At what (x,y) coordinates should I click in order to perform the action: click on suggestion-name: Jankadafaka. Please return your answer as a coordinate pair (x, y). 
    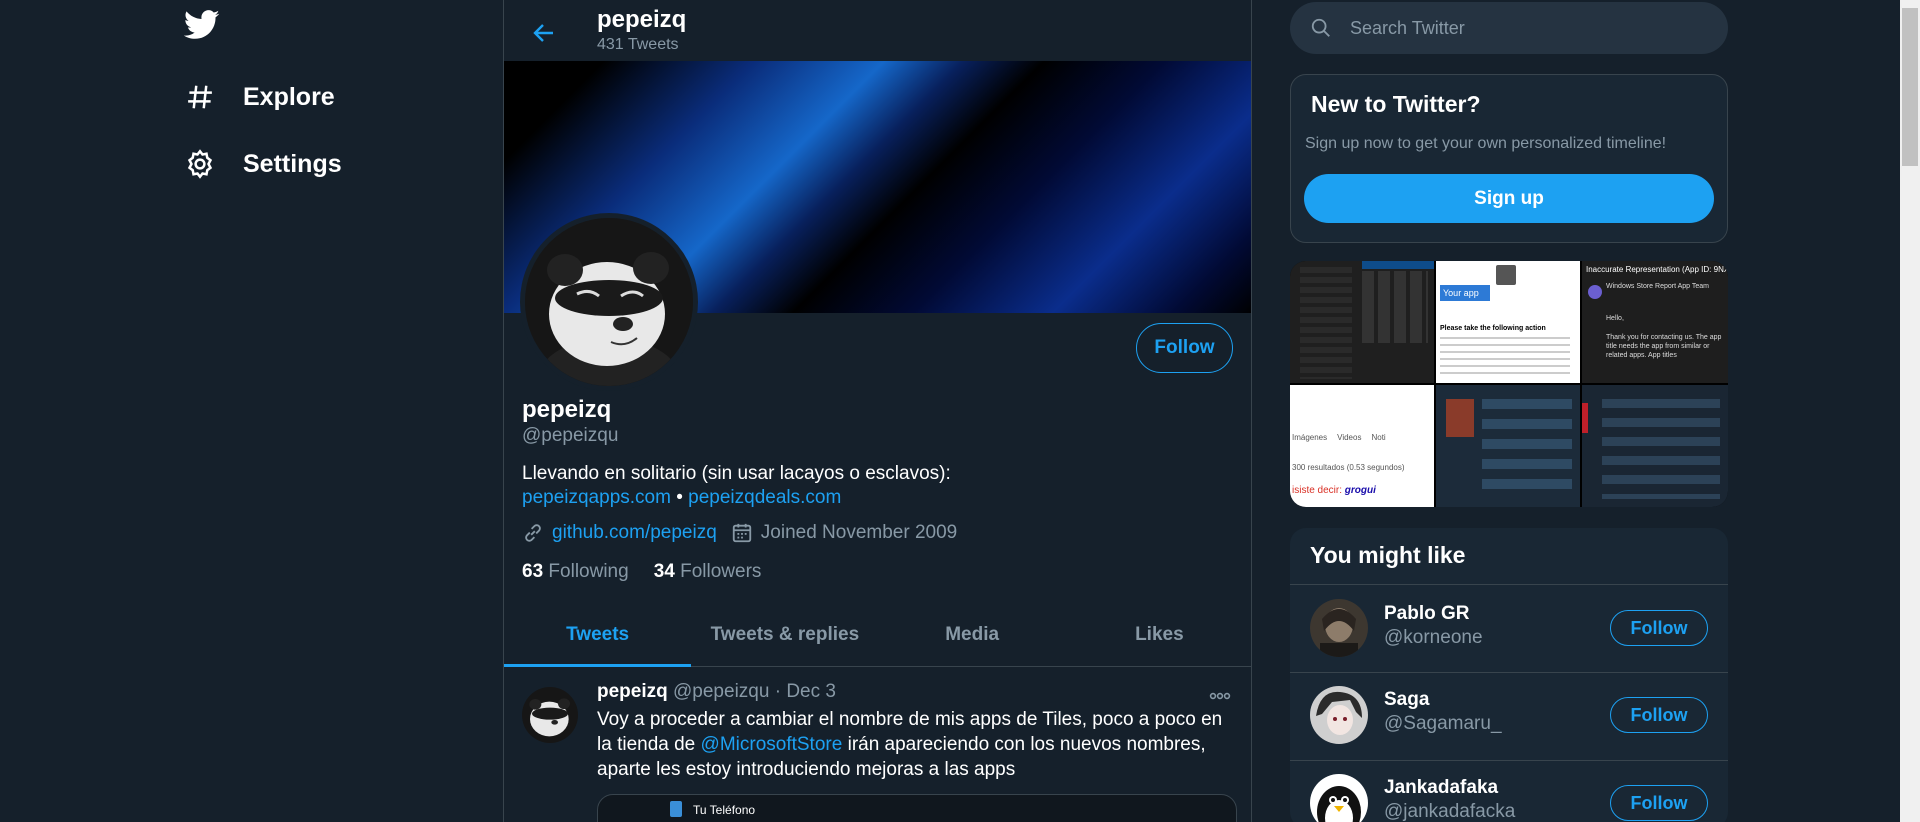
    Looking at the image, I should click on (1441, 788).